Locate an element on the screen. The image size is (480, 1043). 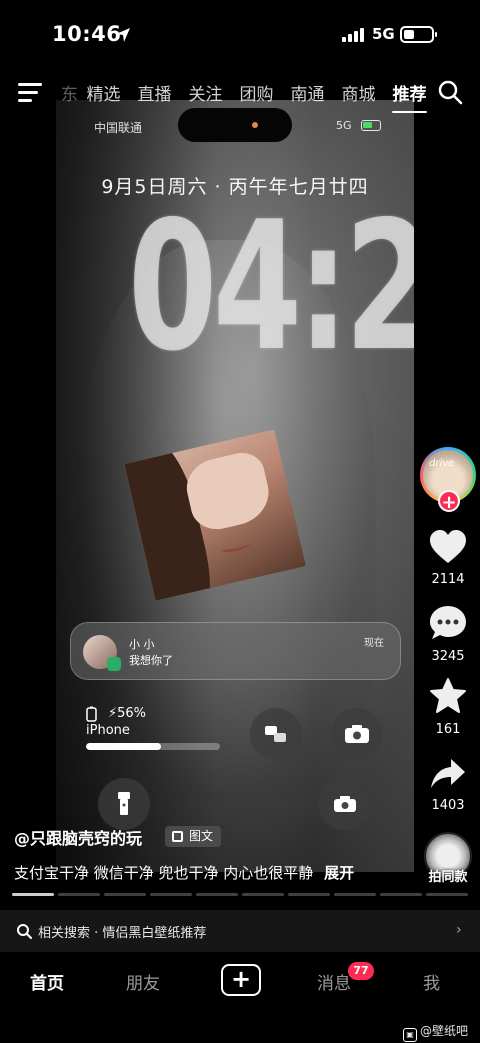
follow-button: + is located at coordinates (449, 501).